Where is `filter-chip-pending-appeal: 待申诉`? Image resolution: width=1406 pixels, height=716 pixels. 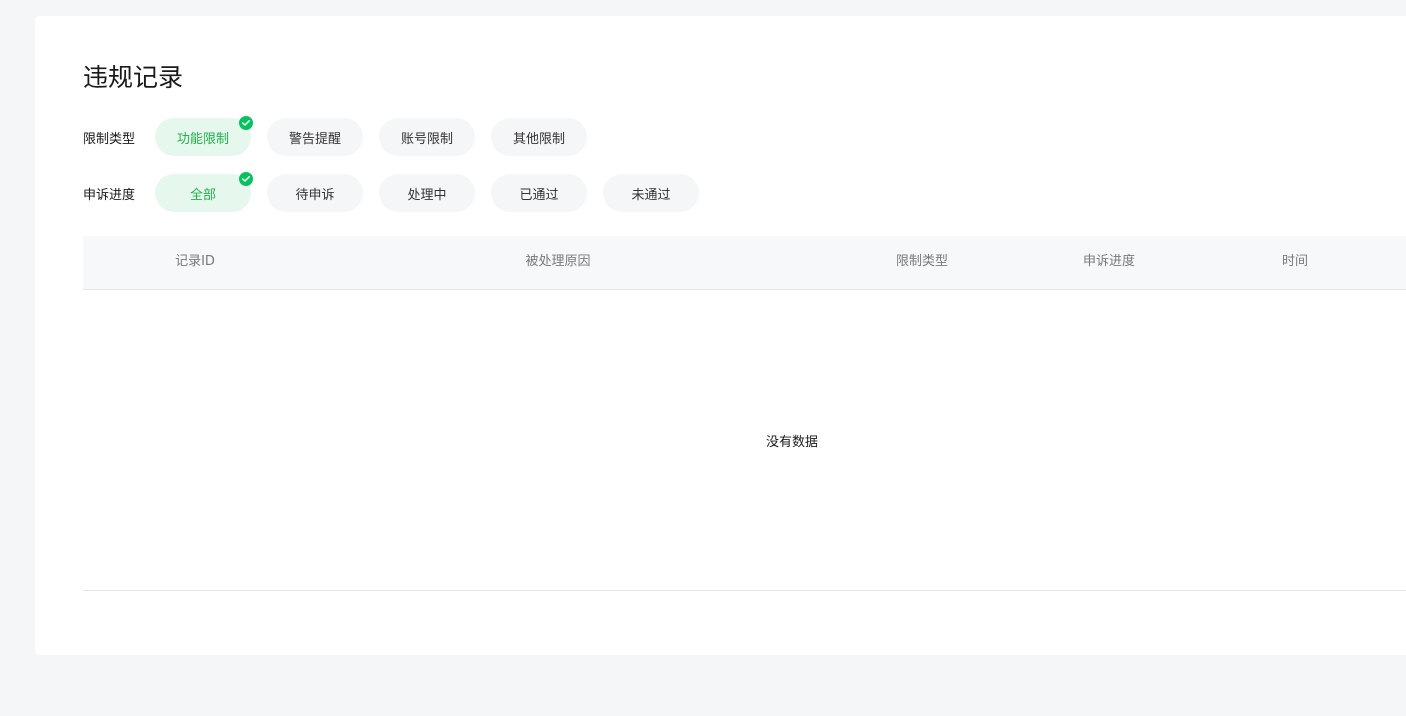
filter-chip-pending-appeal: 待申诉 is located at coordinates (315, 193).